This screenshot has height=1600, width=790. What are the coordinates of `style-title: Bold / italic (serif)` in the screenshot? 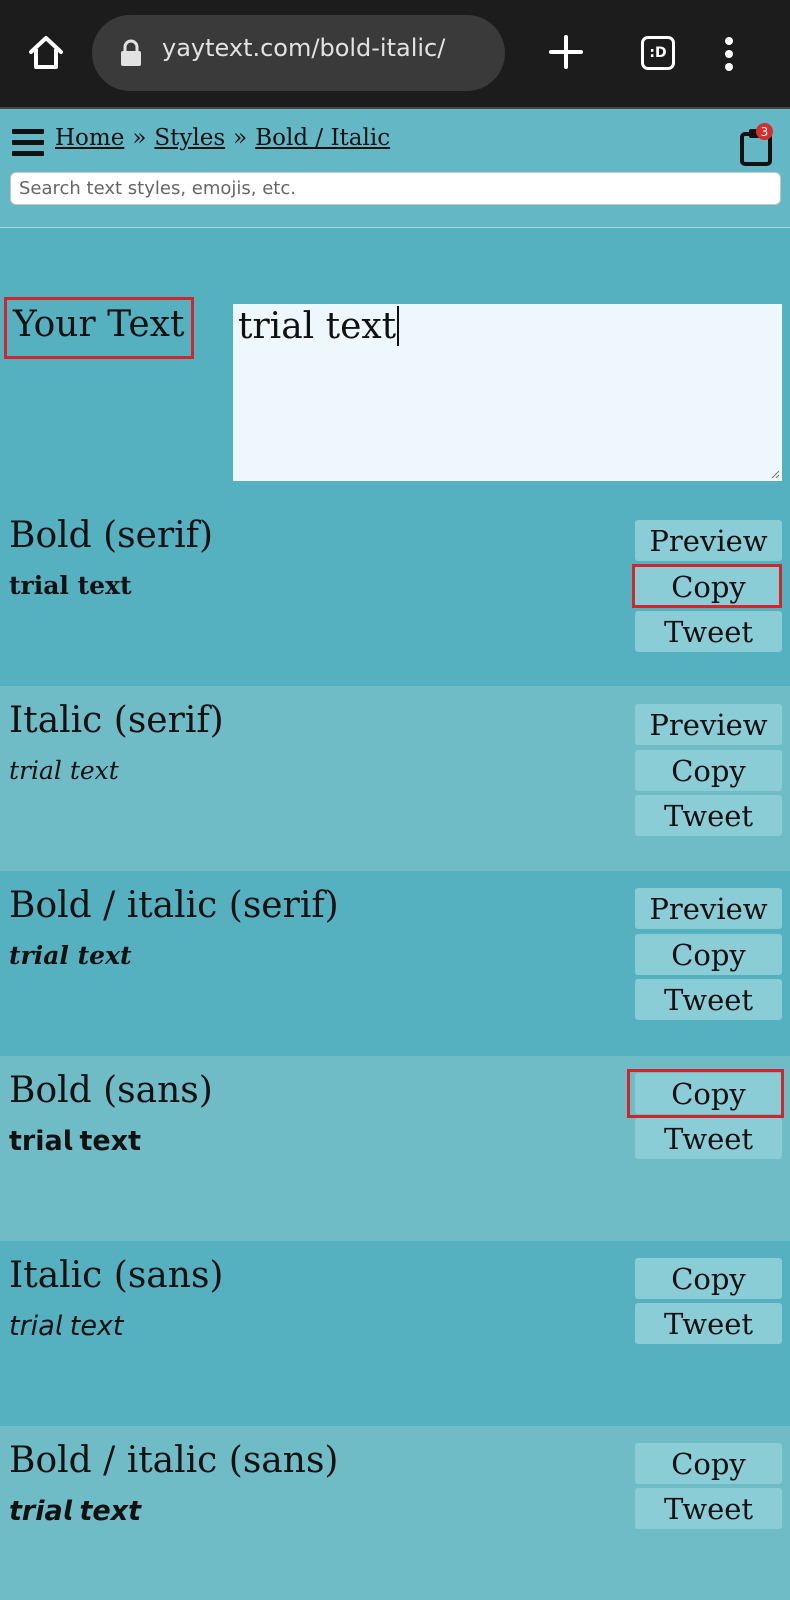 It's located at (174, 905).